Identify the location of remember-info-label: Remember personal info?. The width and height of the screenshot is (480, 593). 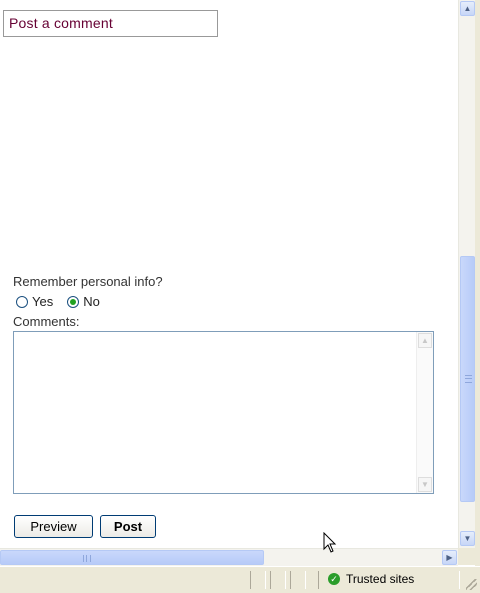
(88, 281).